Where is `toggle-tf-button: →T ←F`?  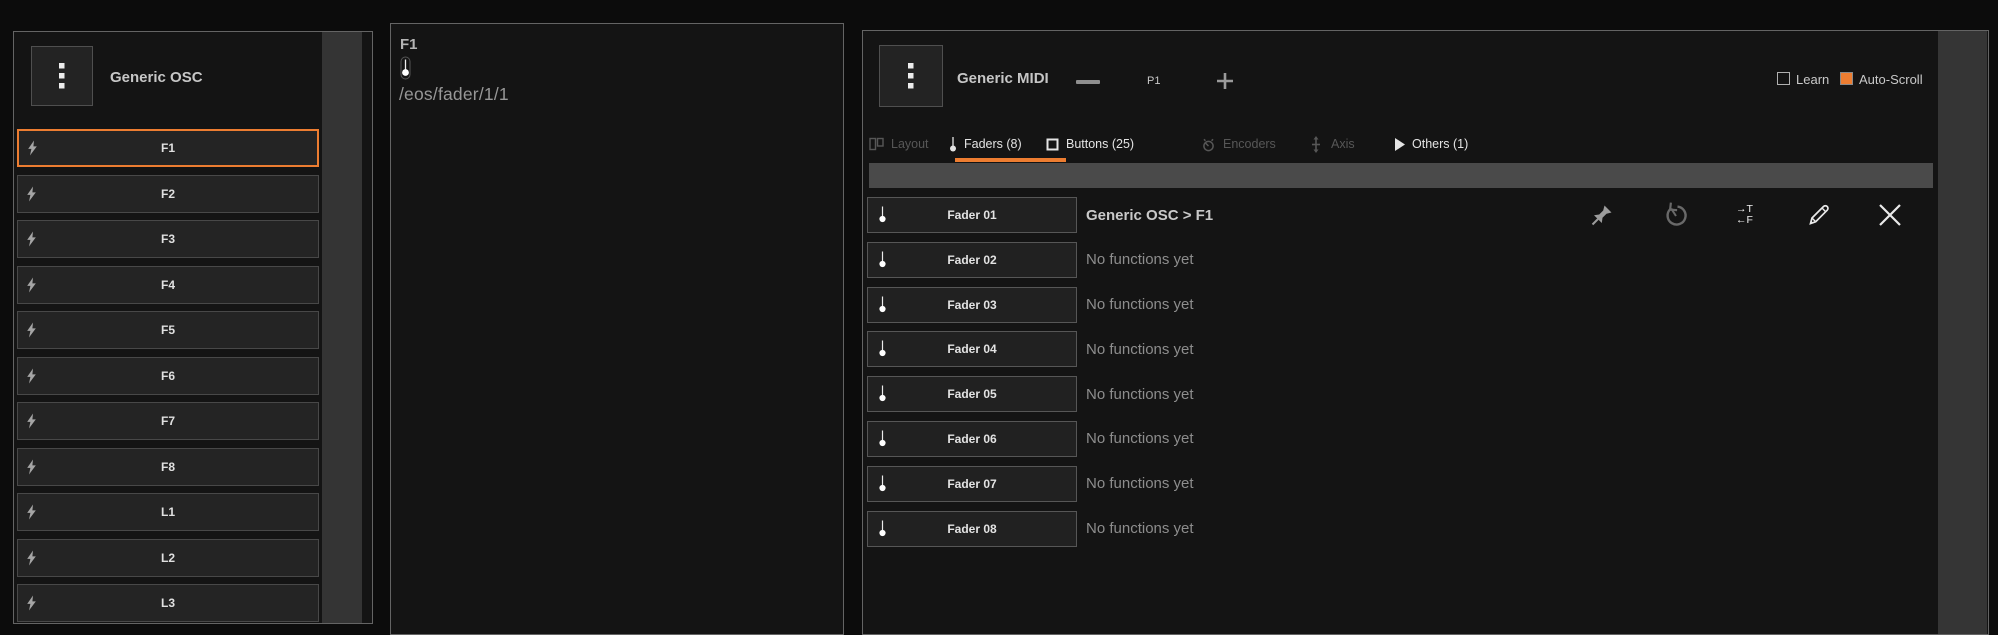 toggle-tf-button: →T ←F is located at coordinates (1744, 215).